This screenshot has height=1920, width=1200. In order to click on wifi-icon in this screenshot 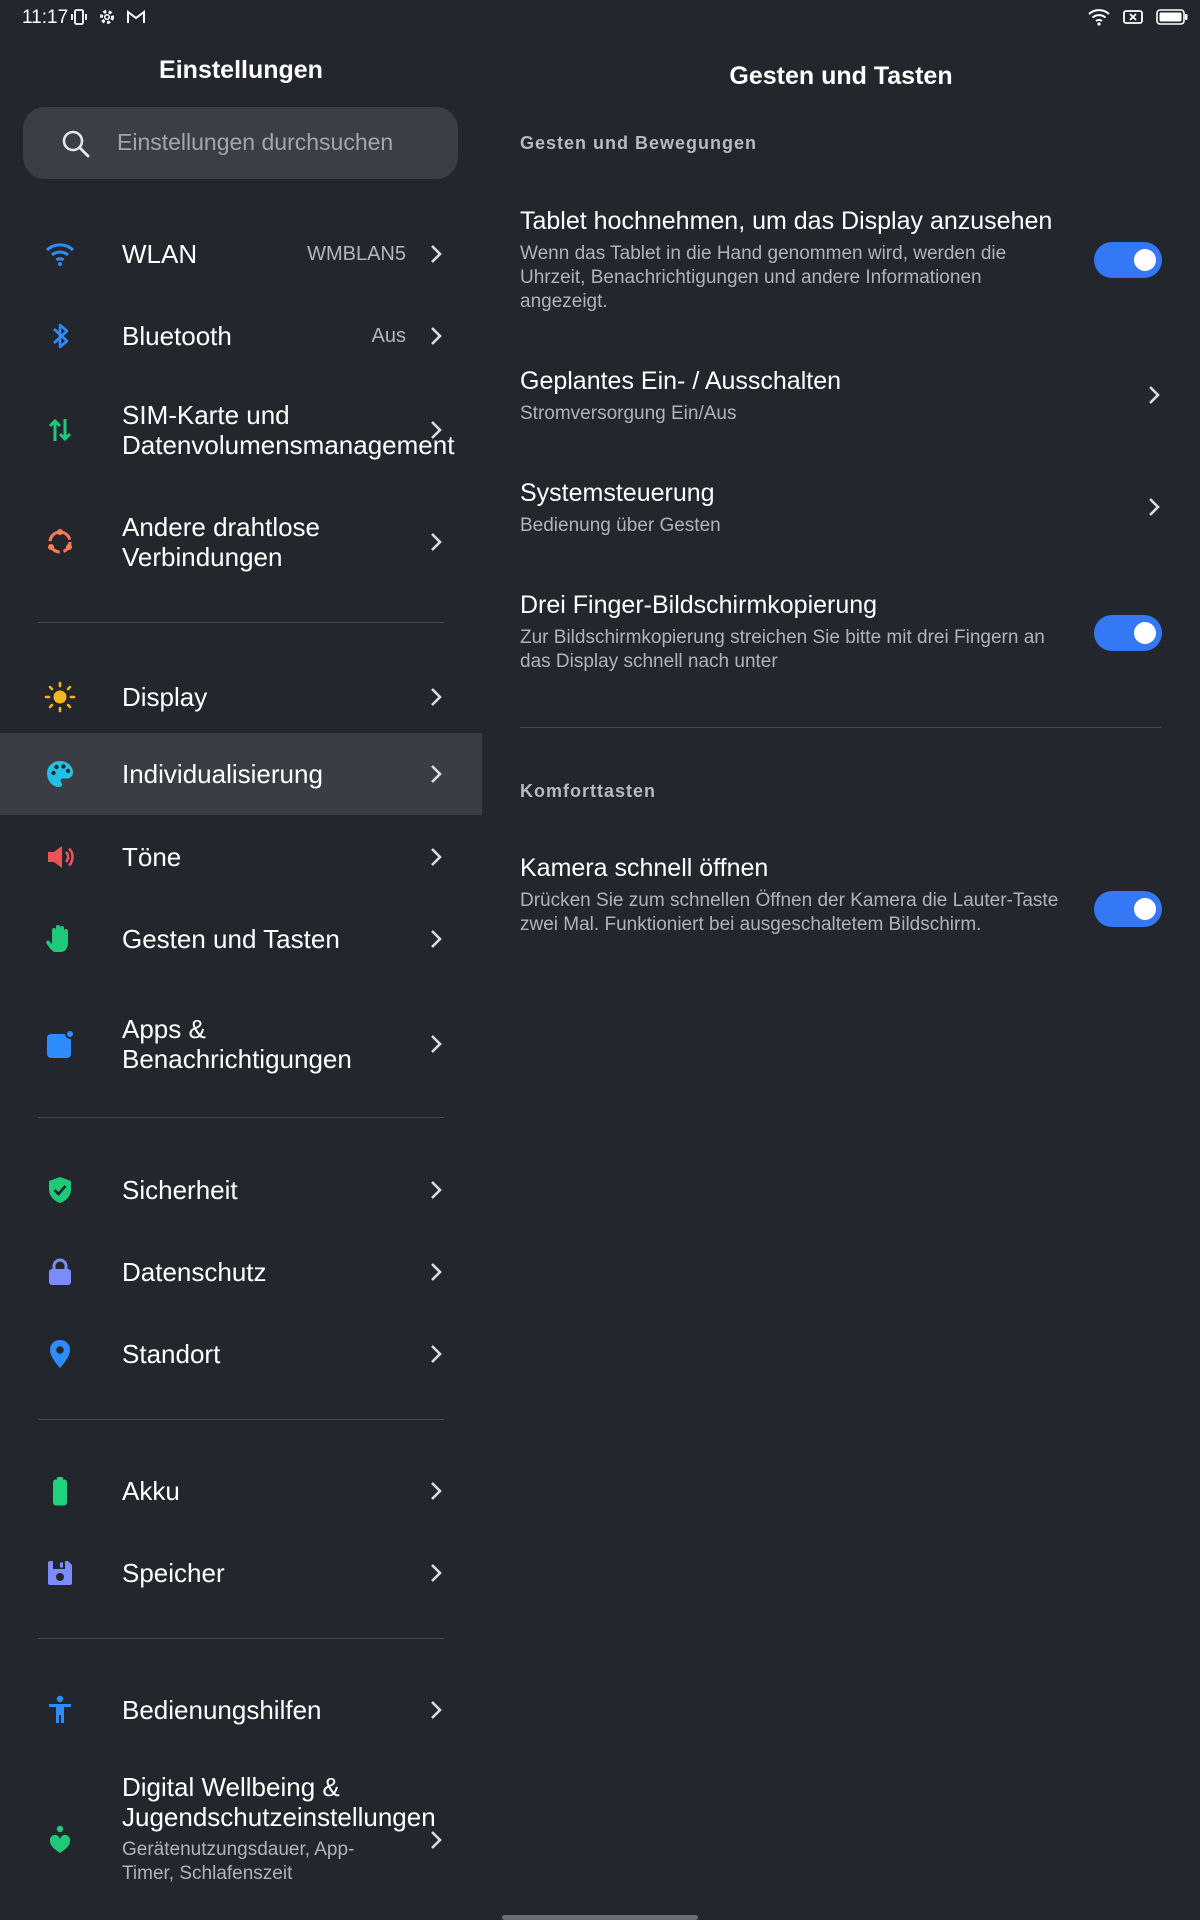, I will do `click(60, 254)`.